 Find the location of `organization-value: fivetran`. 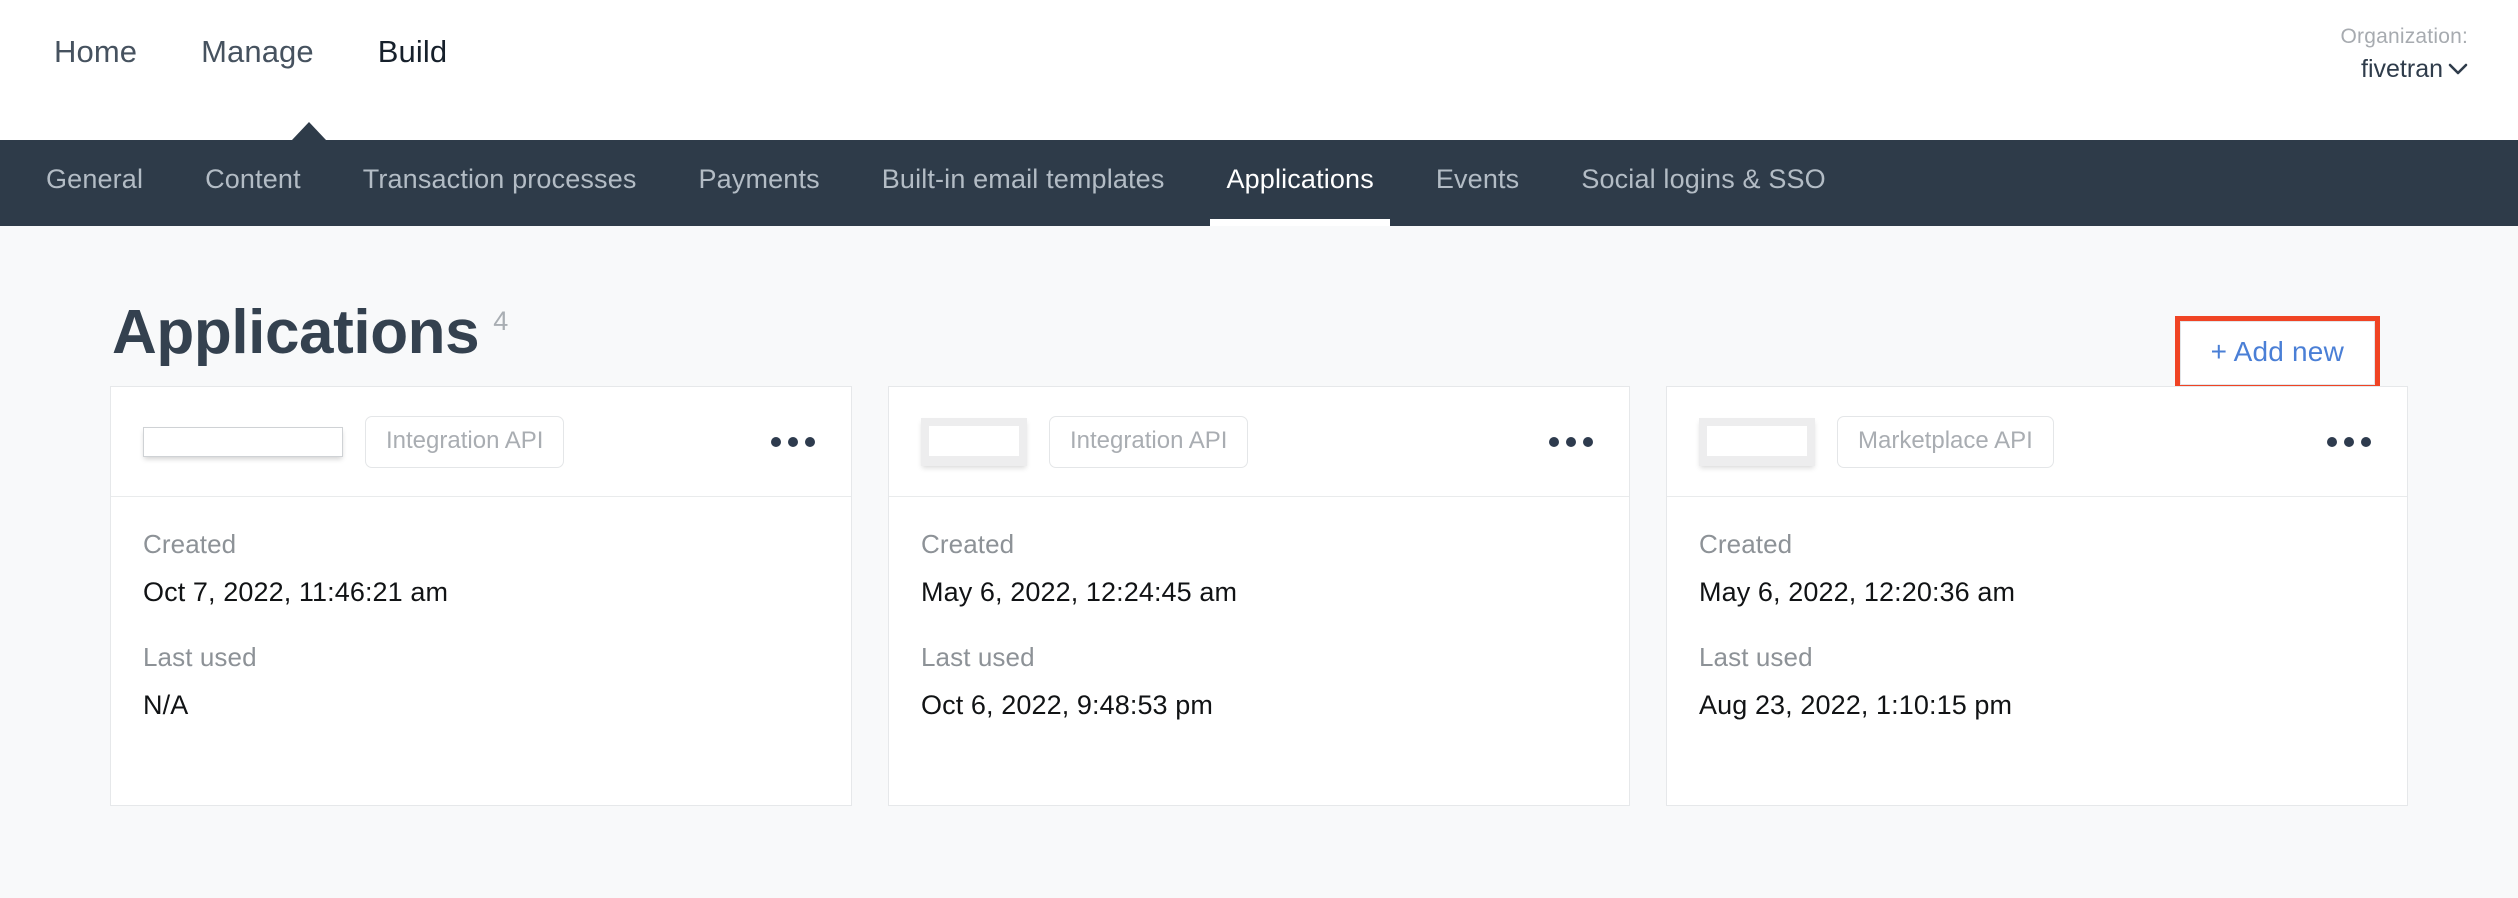

organization-value: fivetran is located at coordinates (2414, 69).